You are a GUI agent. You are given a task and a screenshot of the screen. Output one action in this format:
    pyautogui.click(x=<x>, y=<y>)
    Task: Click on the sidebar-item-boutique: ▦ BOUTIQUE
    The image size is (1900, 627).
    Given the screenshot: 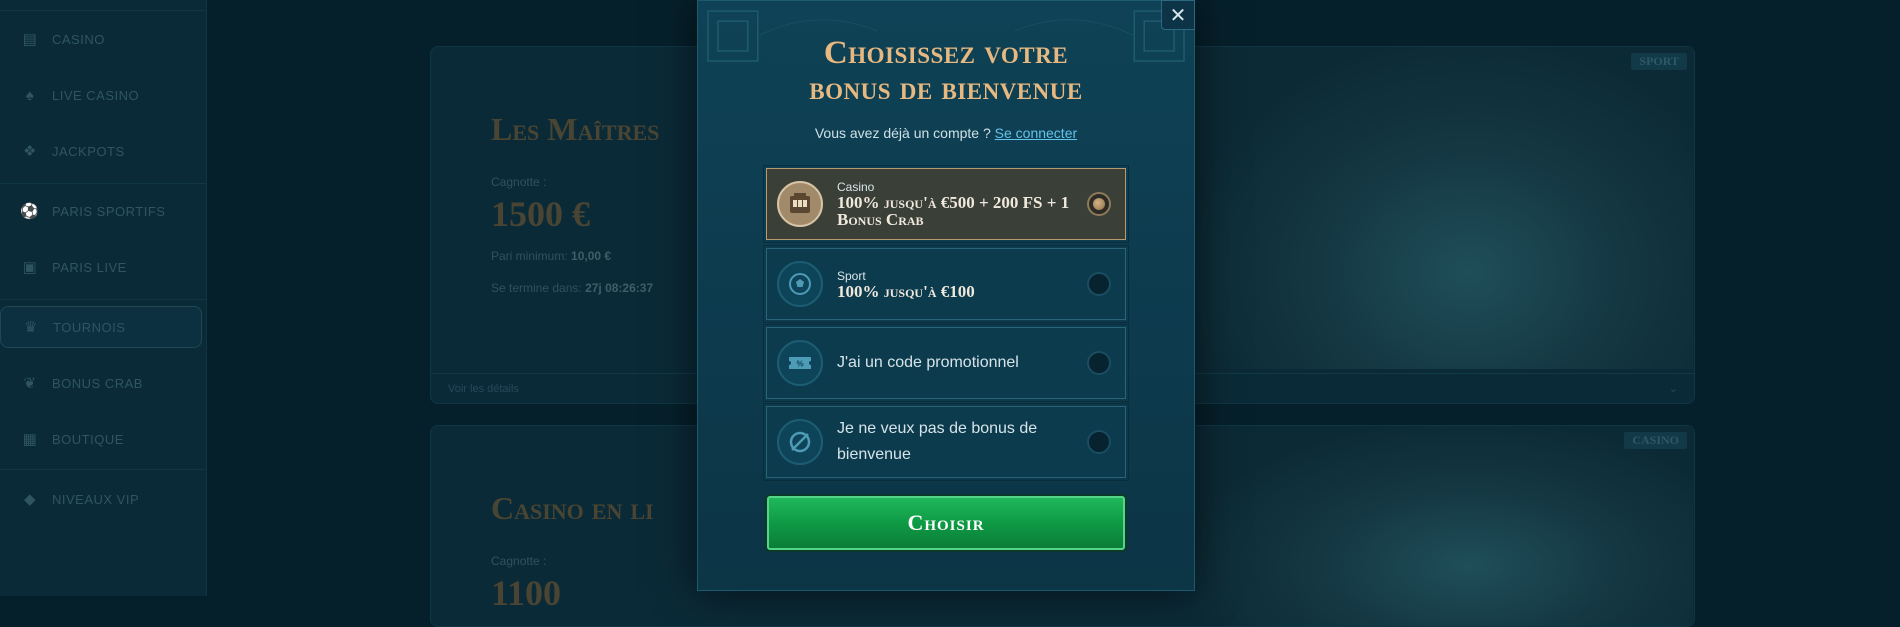 What is the action you would take?
    pyautogui.click(x=102, y=439)
    